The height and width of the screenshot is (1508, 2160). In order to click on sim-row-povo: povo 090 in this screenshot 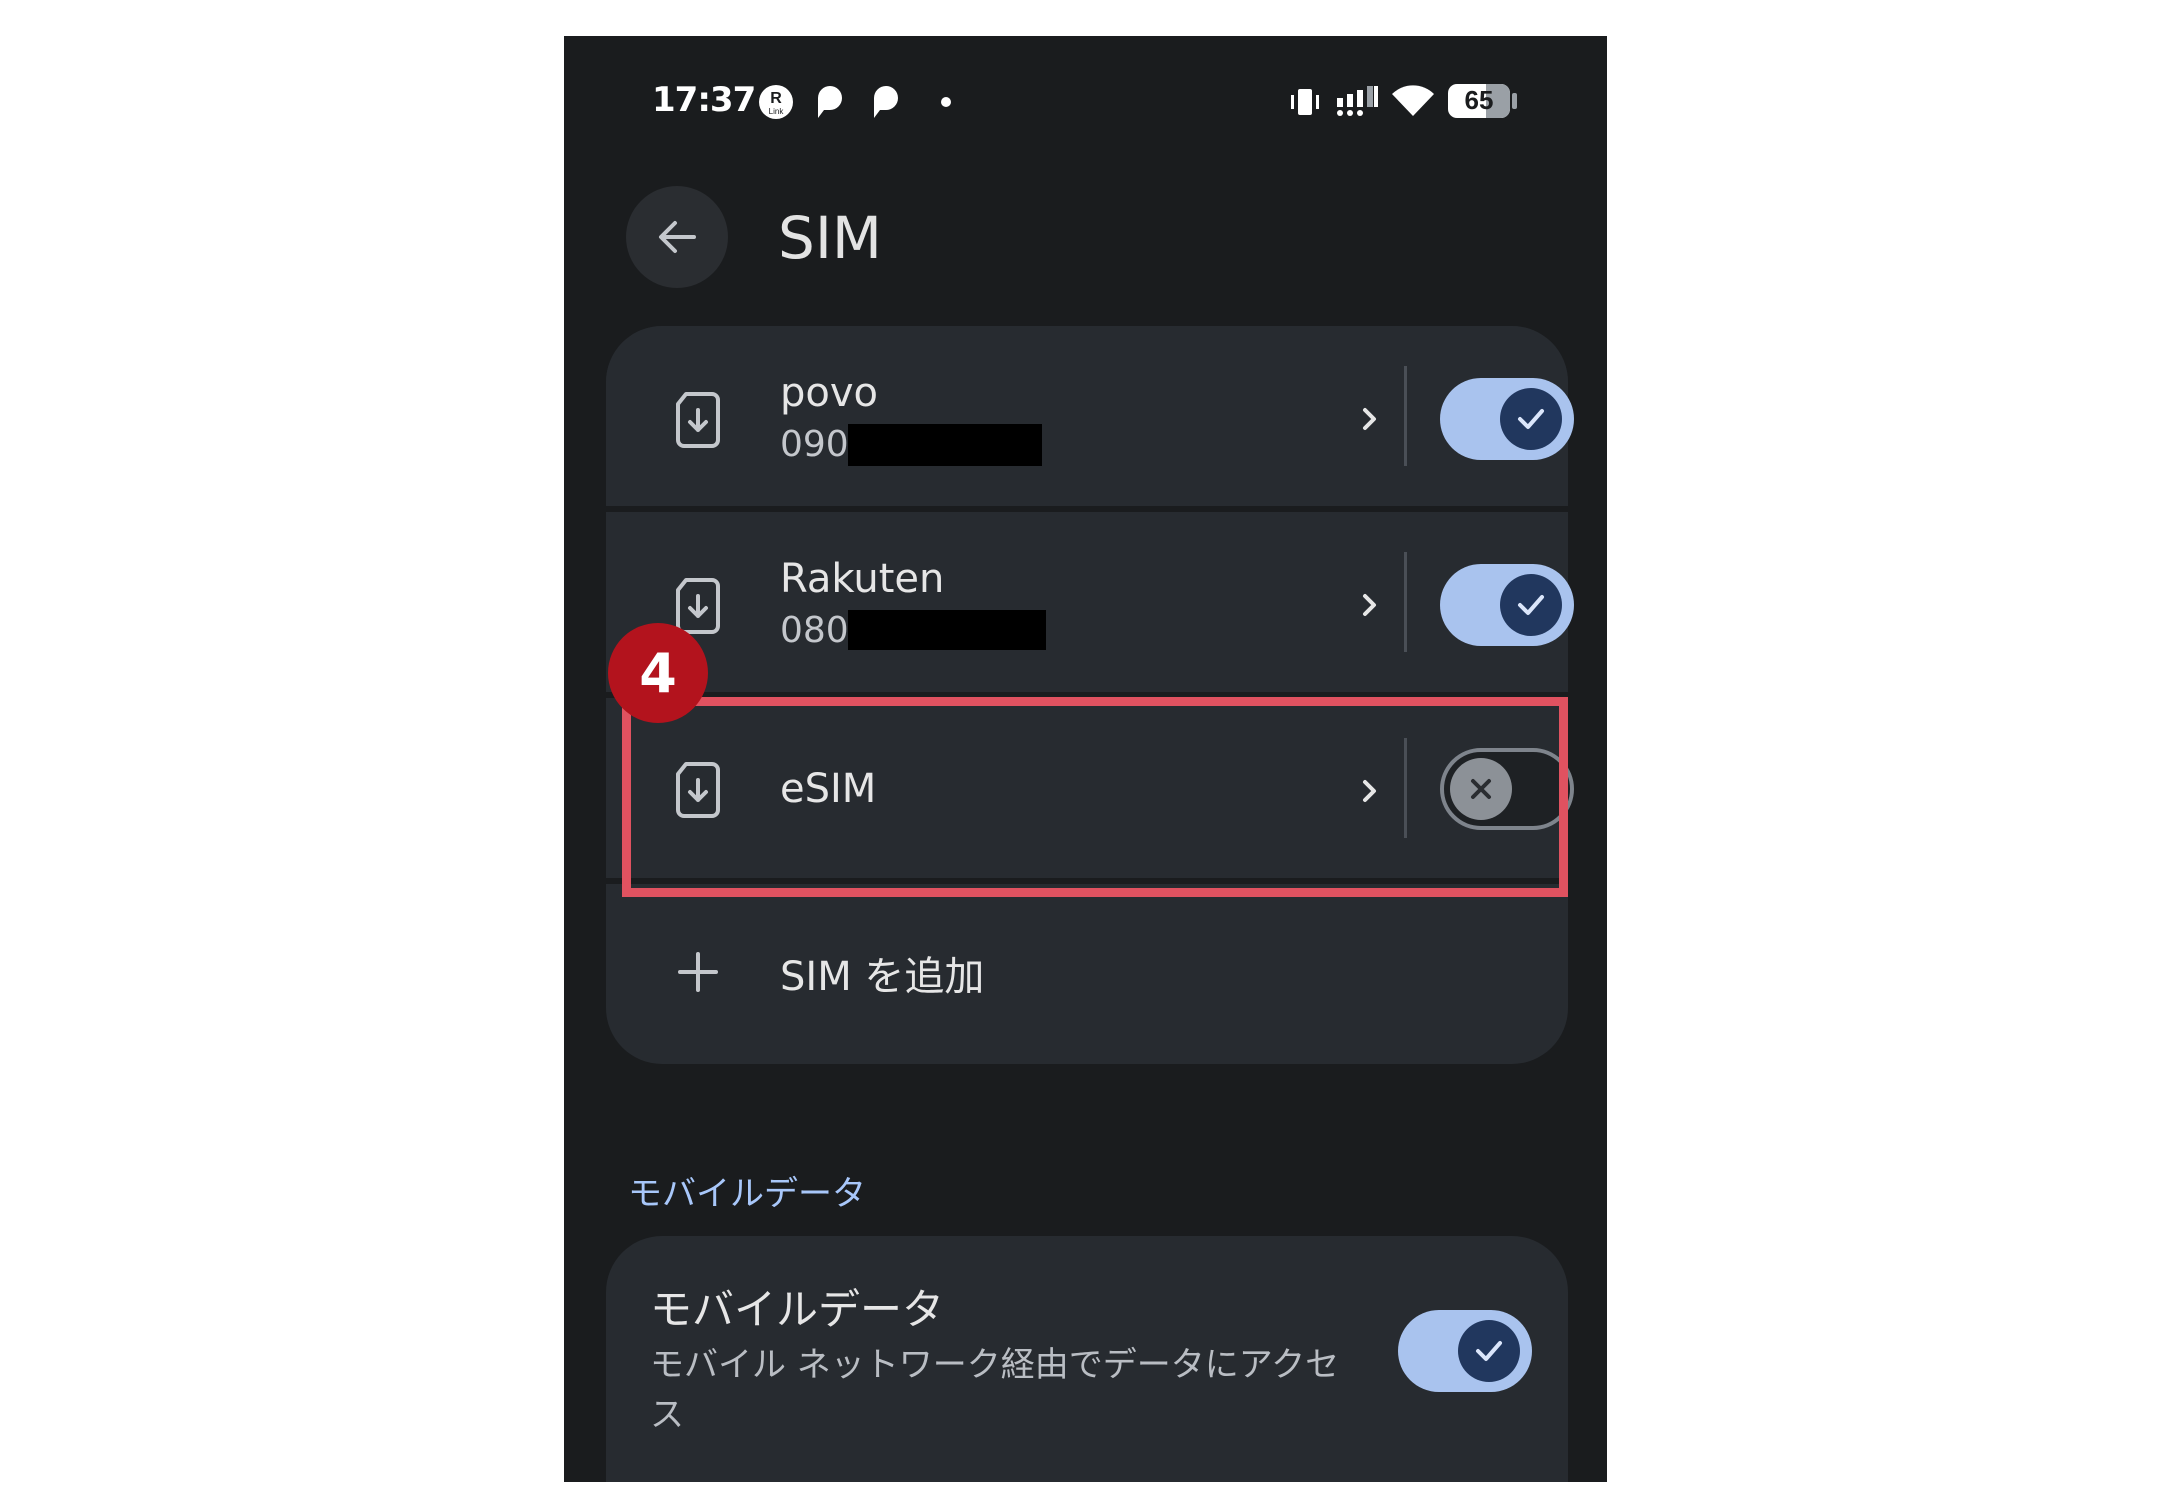, I will do `click(1090, 416)`.